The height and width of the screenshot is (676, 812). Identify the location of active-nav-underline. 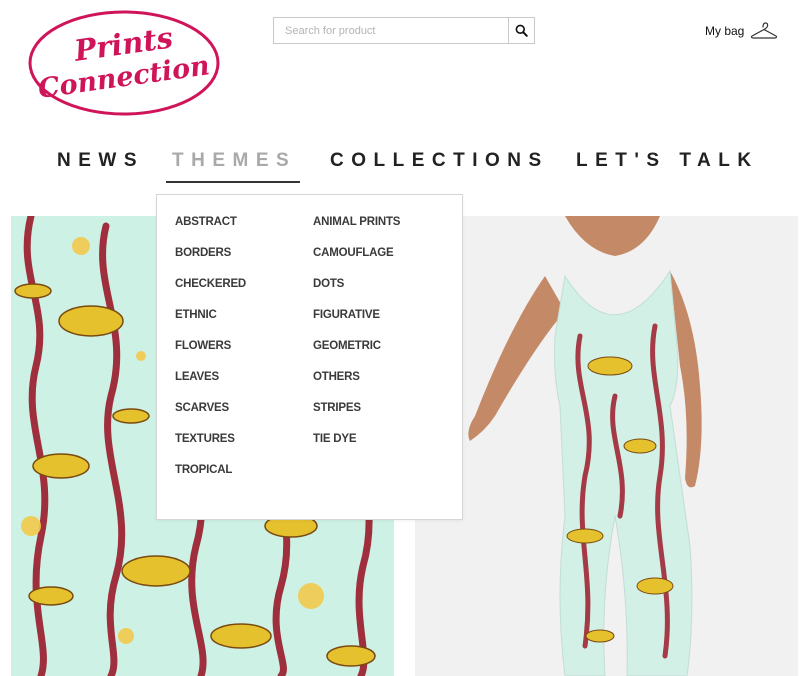
(233, 182).